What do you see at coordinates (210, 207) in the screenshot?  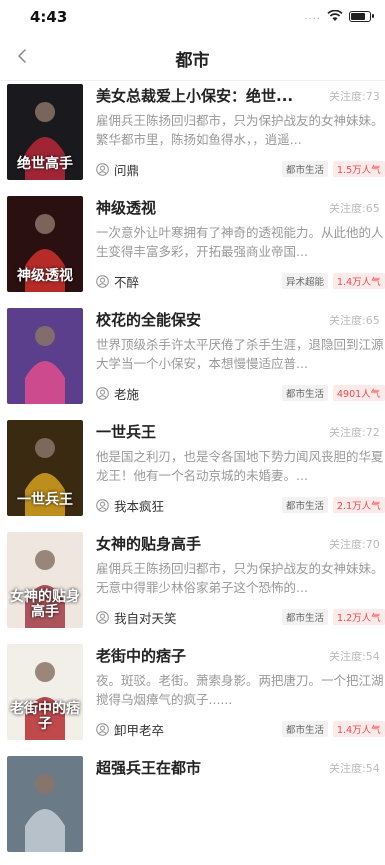 I see `book-title: 神级透视` at bounding box center [210, 207].